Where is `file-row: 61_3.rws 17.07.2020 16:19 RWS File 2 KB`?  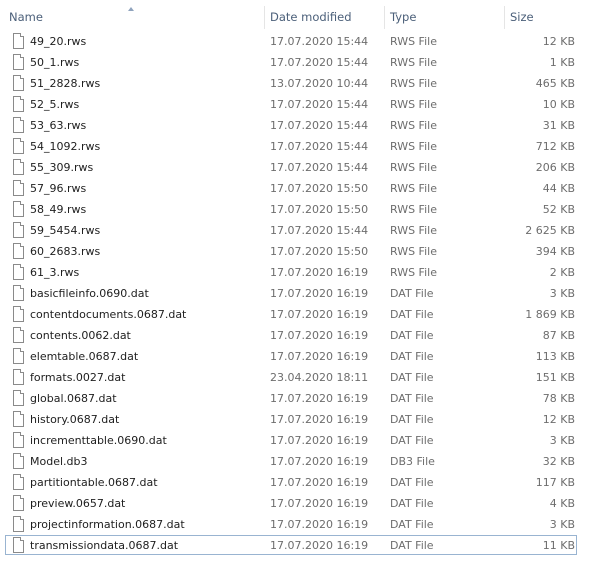
file-row: 61_3.rws 17.07.2020 16:19 RWS File 2 KB is located at coordinates (294, 273).